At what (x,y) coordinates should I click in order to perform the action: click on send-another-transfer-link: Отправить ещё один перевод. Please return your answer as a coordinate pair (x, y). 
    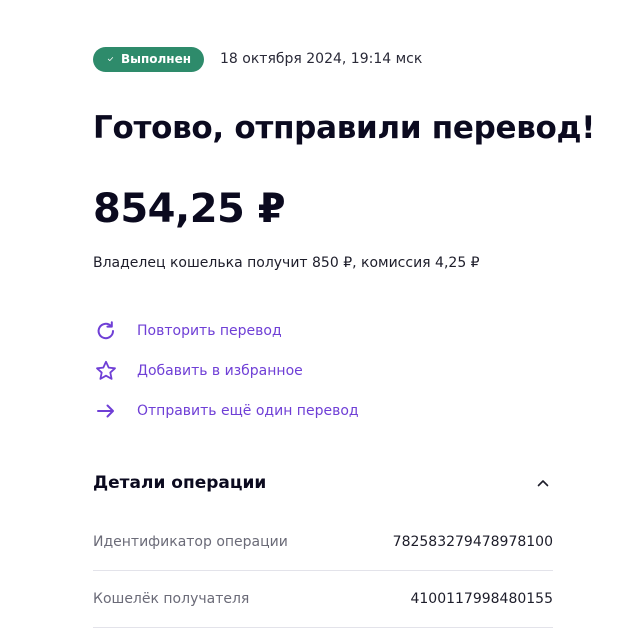
    Looking at the image, I should click on (323, 411).